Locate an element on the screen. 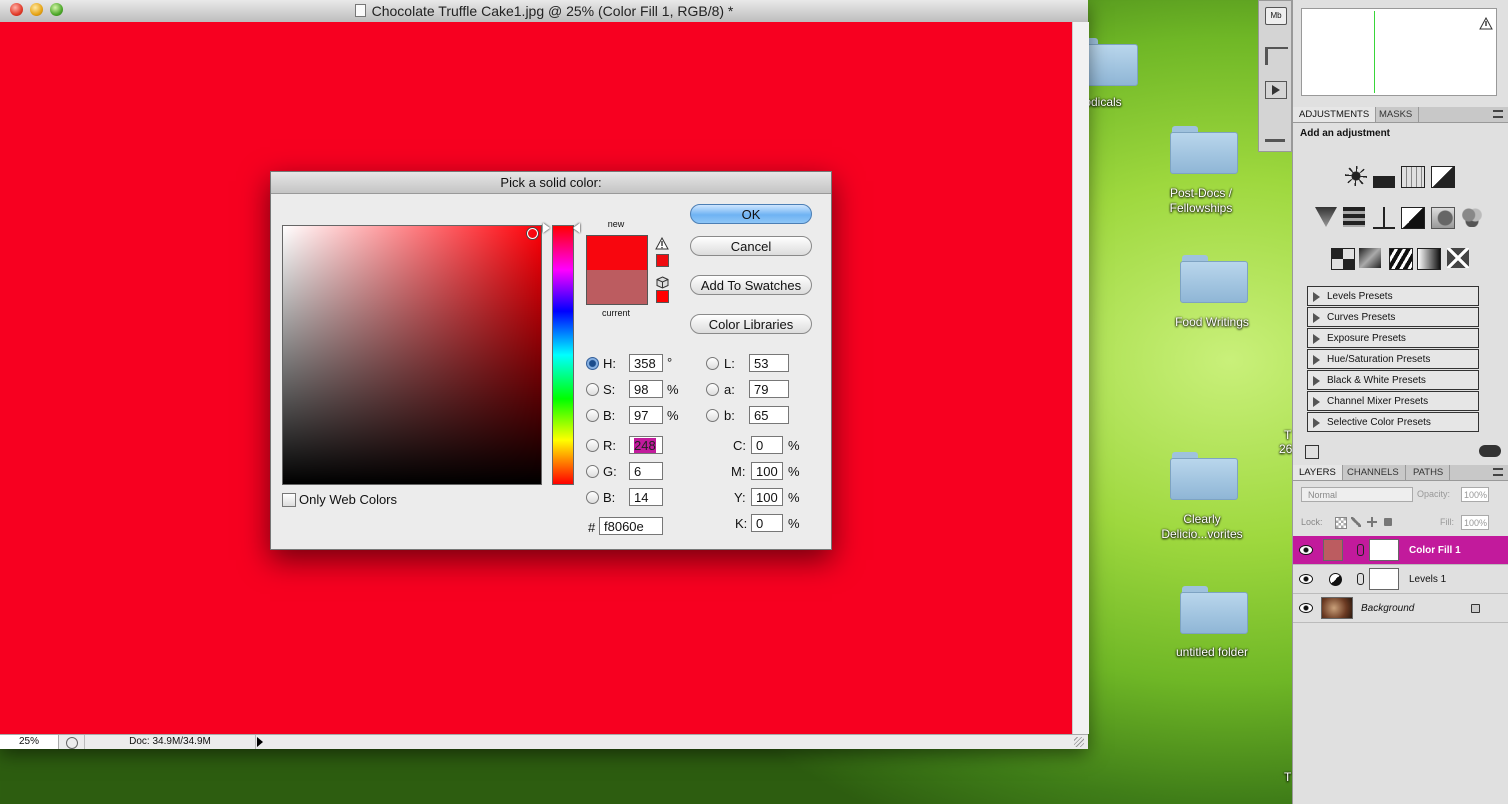  hex-field: f8060e is located at coordinates (631, 526).